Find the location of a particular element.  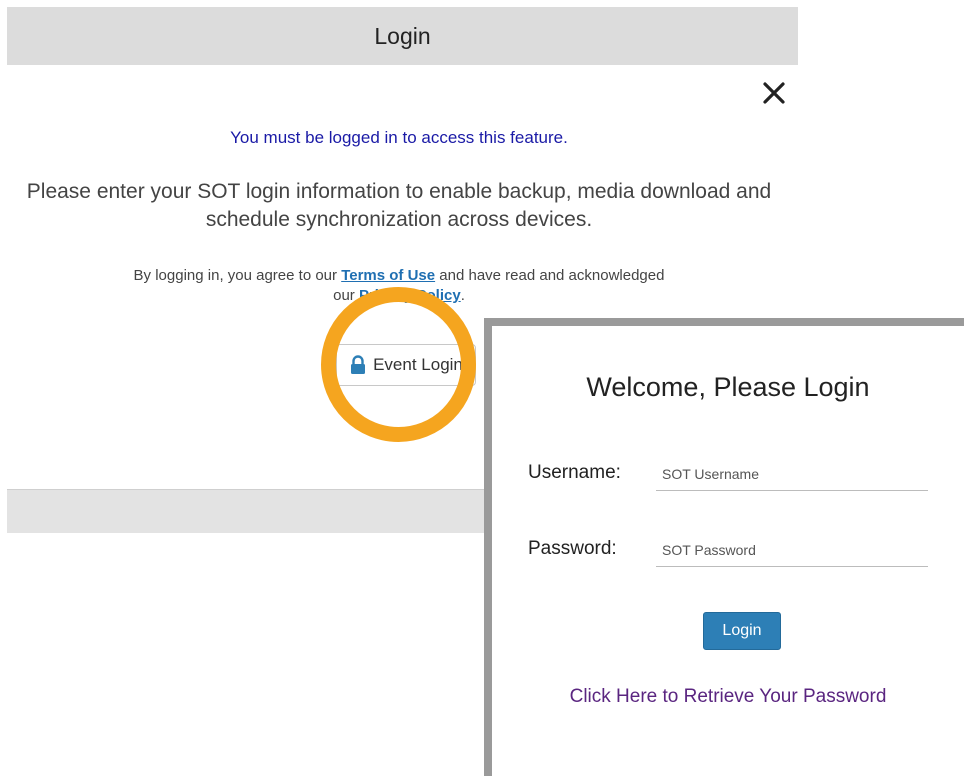

event-login-label: Event Login is located at coordinates (418, 364).